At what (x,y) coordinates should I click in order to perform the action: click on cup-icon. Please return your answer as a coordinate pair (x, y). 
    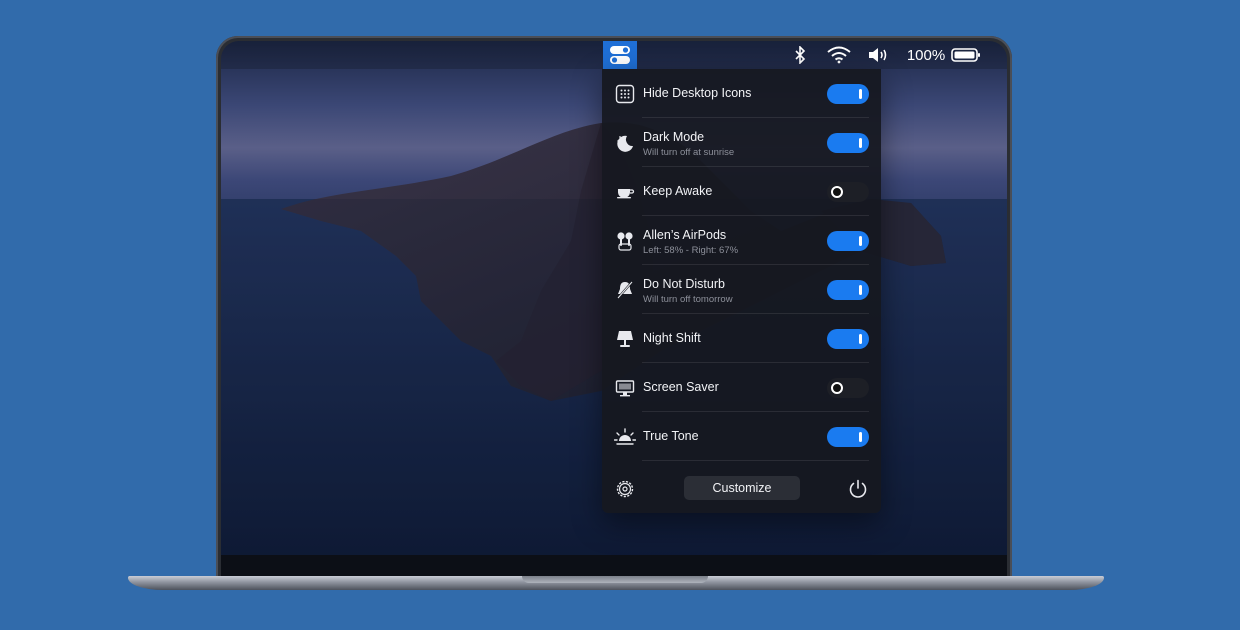
    Looking at the image, I should click on (625, 192).